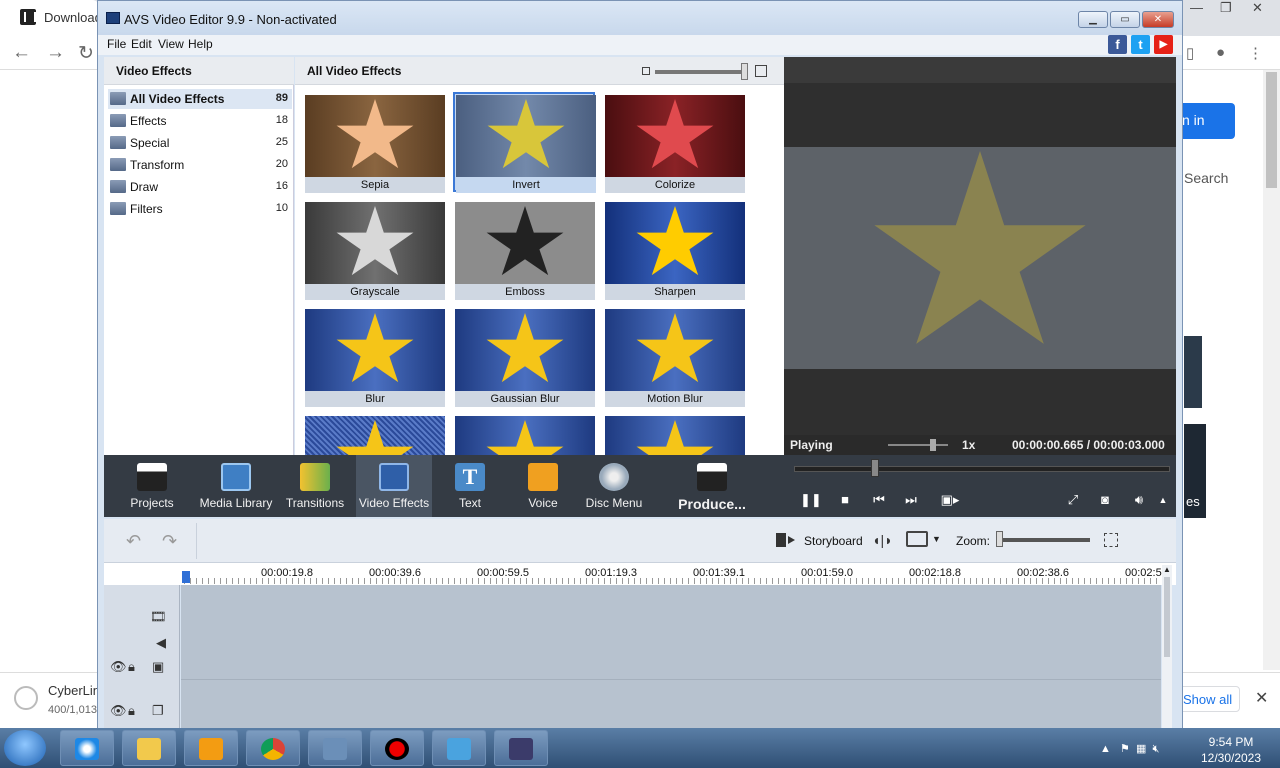 The height and width of the screenshot is (768, 1280). What do you see at coordinates (116, 44) in the screenshot?
I see `menu-file: File` at bounding box center [116, 44].